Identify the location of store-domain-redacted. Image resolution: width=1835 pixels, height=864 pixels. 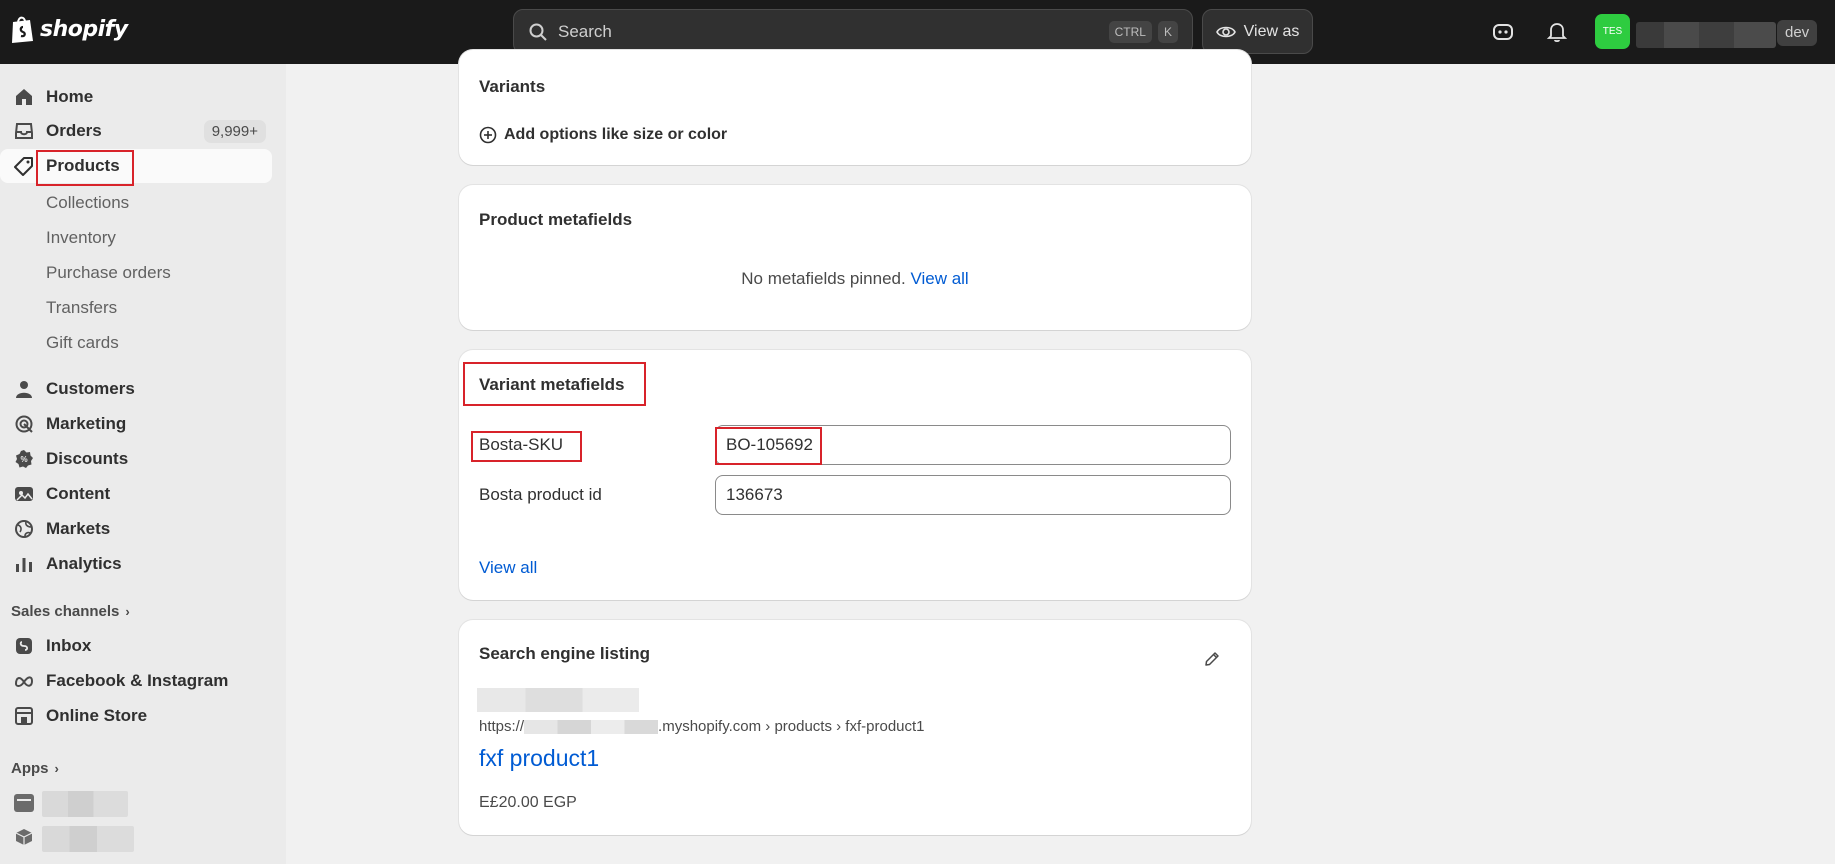
(591, 727).